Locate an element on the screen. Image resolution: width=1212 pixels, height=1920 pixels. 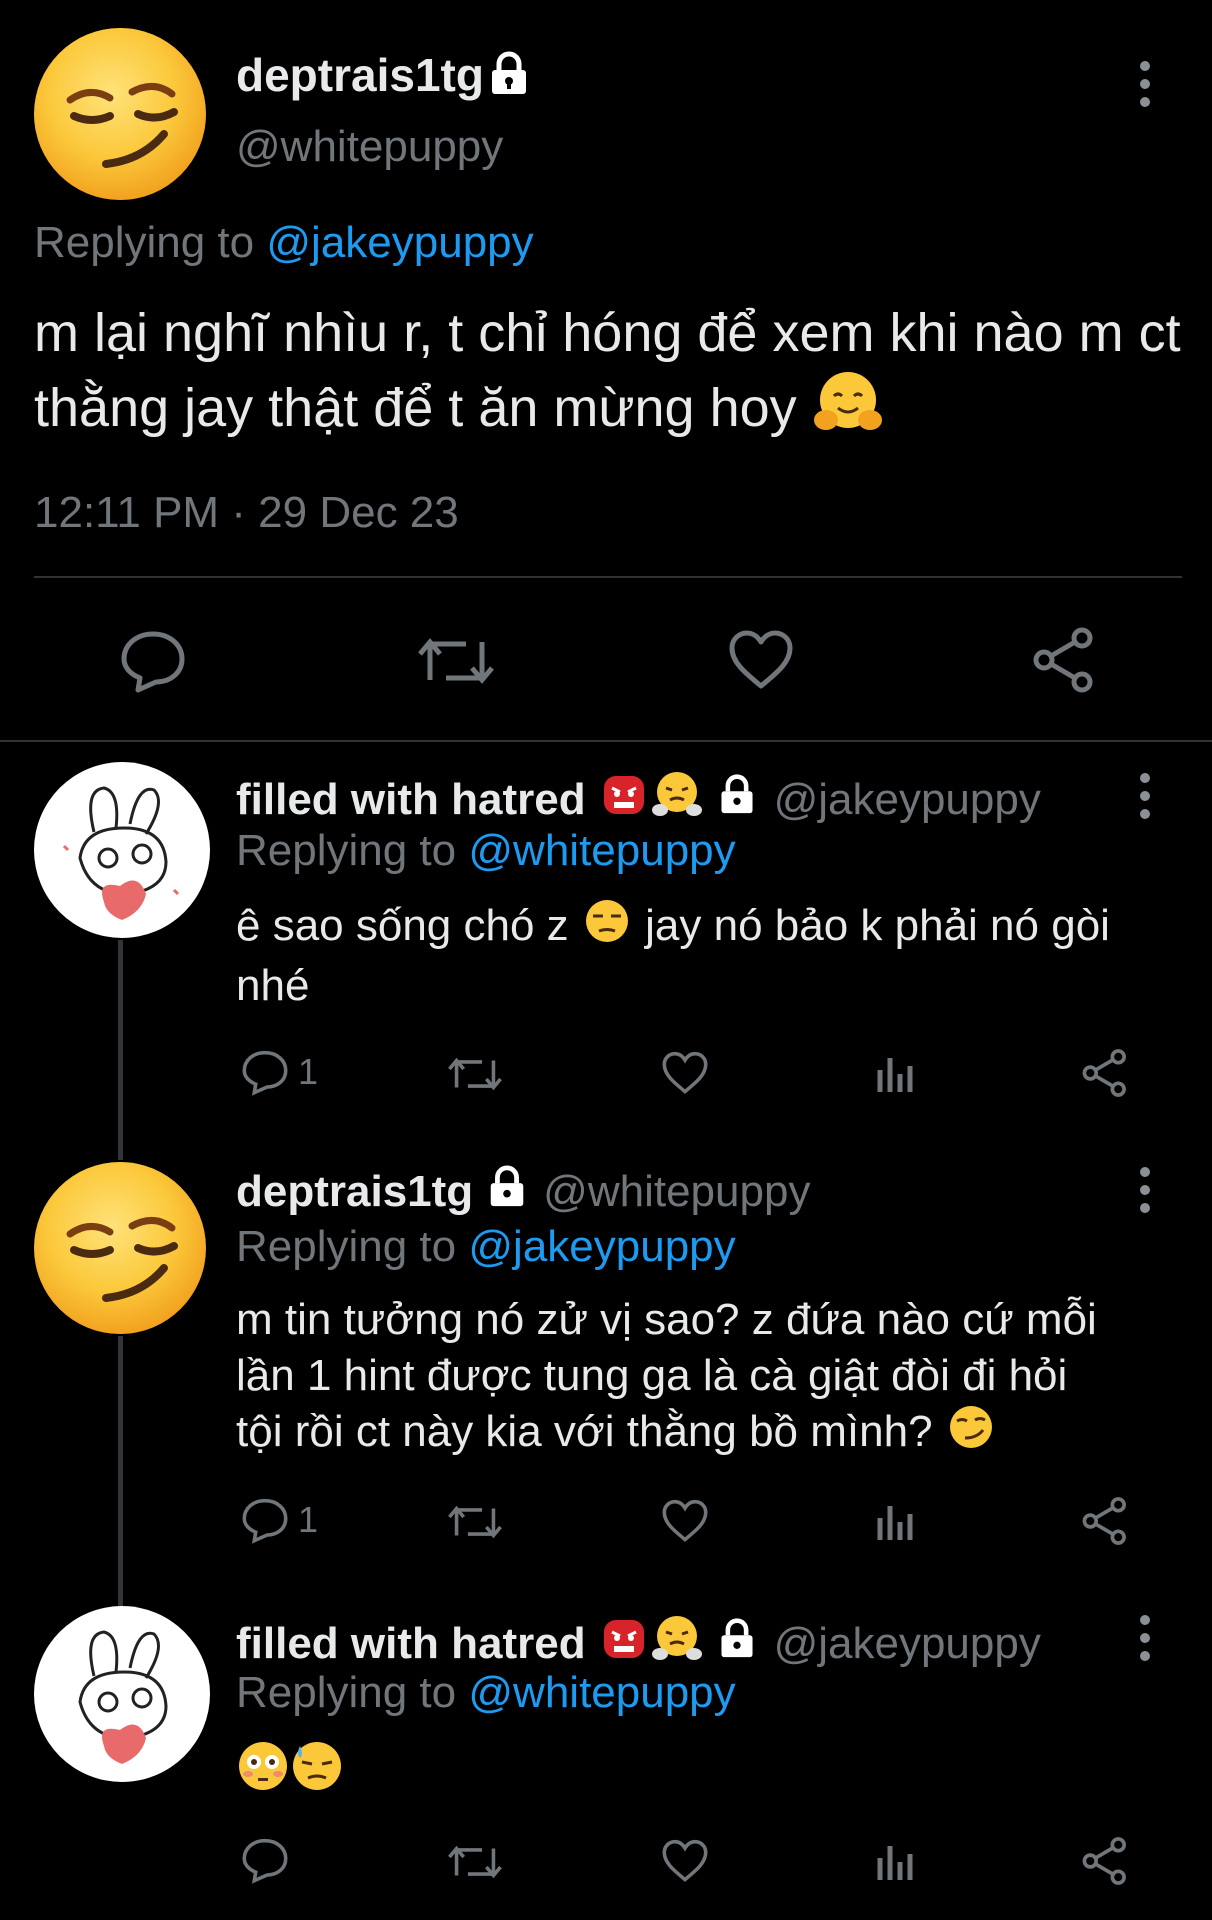
flushed-face-icon is located at coordinates (263, 1768).